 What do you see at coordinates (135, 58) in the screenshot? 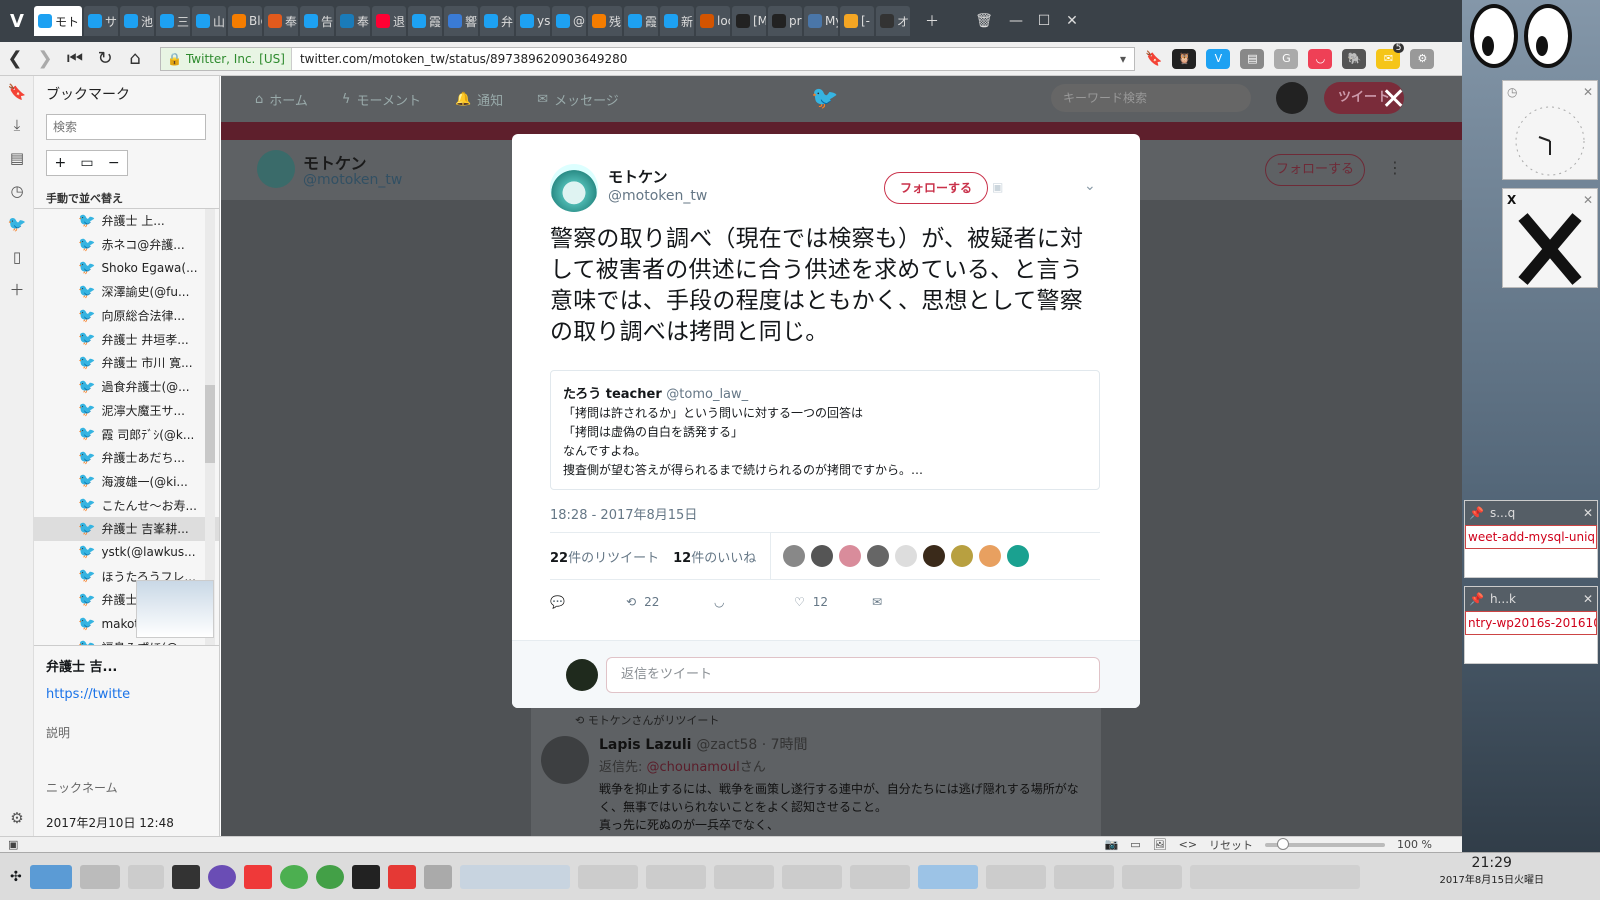
I see `home-icon: ⌂` at bounding box center [135, 58].